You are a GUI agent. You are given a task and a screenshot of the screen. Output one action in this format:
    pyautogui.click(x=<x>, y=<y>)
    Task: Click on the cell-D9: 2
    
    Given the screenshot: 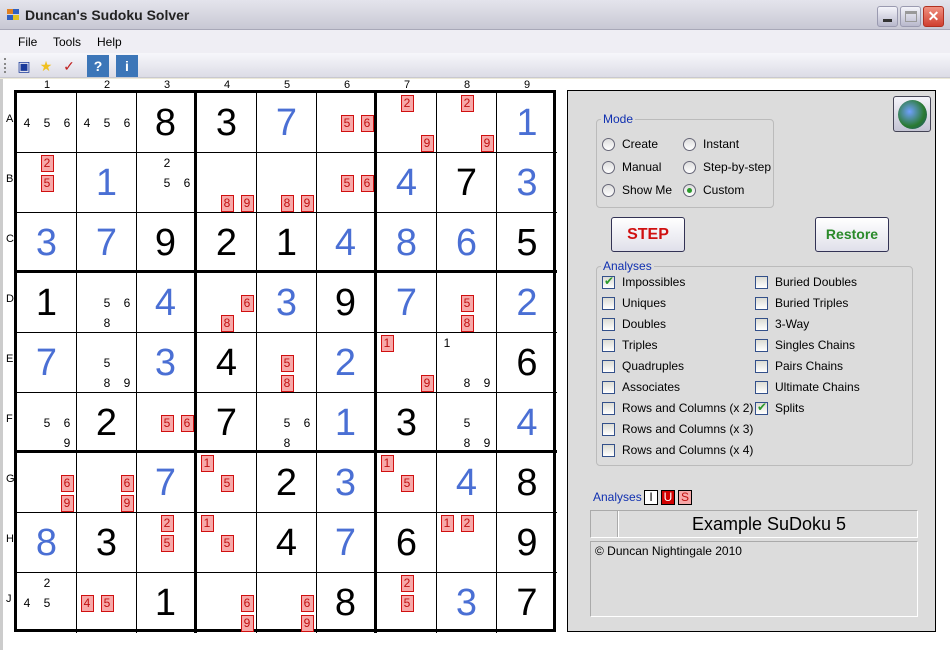 What is the action you would take?
    pyautogui.click(x=527, y=303)
    